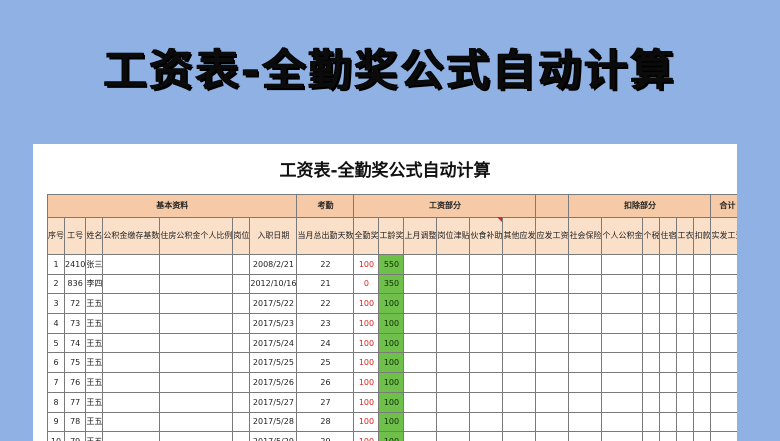 Image resolution: width=780 pixels, height=441 pixels. Describe the element at coordinates (391, 236) in the screenshot. I see `col-seniority: 工龄奖` at that location.